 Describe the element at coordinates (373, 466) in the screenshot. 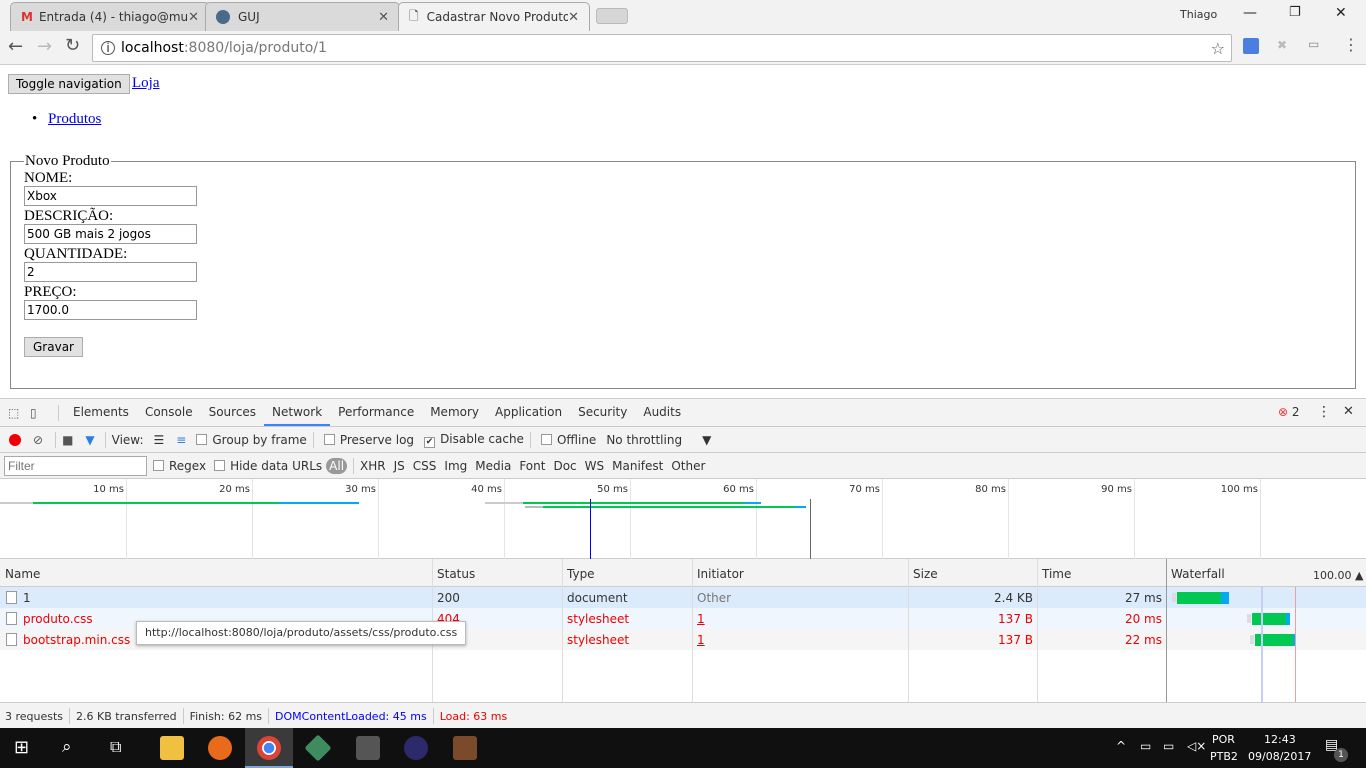

I see `filter-xhr: XHR` at that location.